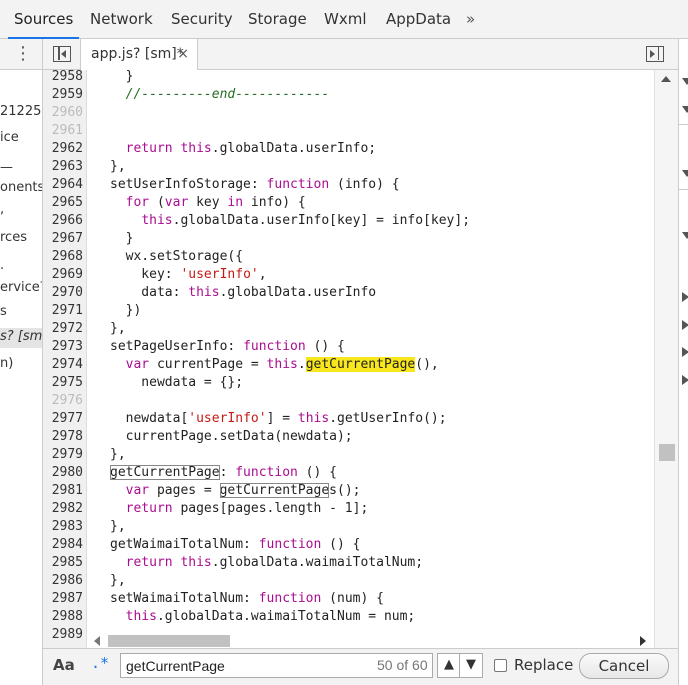 The height and width of the screenshot is (685, 688). What do you see at coordinates (274, 365) in the screenshot?
I see `code-line: var currentPage = this.getCurrentPage(),` at bounding box center [274, 365].